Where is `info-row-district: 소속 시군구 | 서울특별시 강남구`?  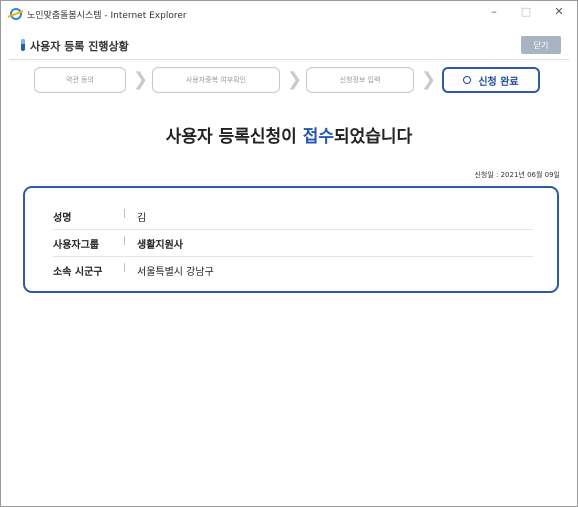 info-row-district: 소속 시군구 | 서울특별시 강남구 is located at coordinates (293, 270).